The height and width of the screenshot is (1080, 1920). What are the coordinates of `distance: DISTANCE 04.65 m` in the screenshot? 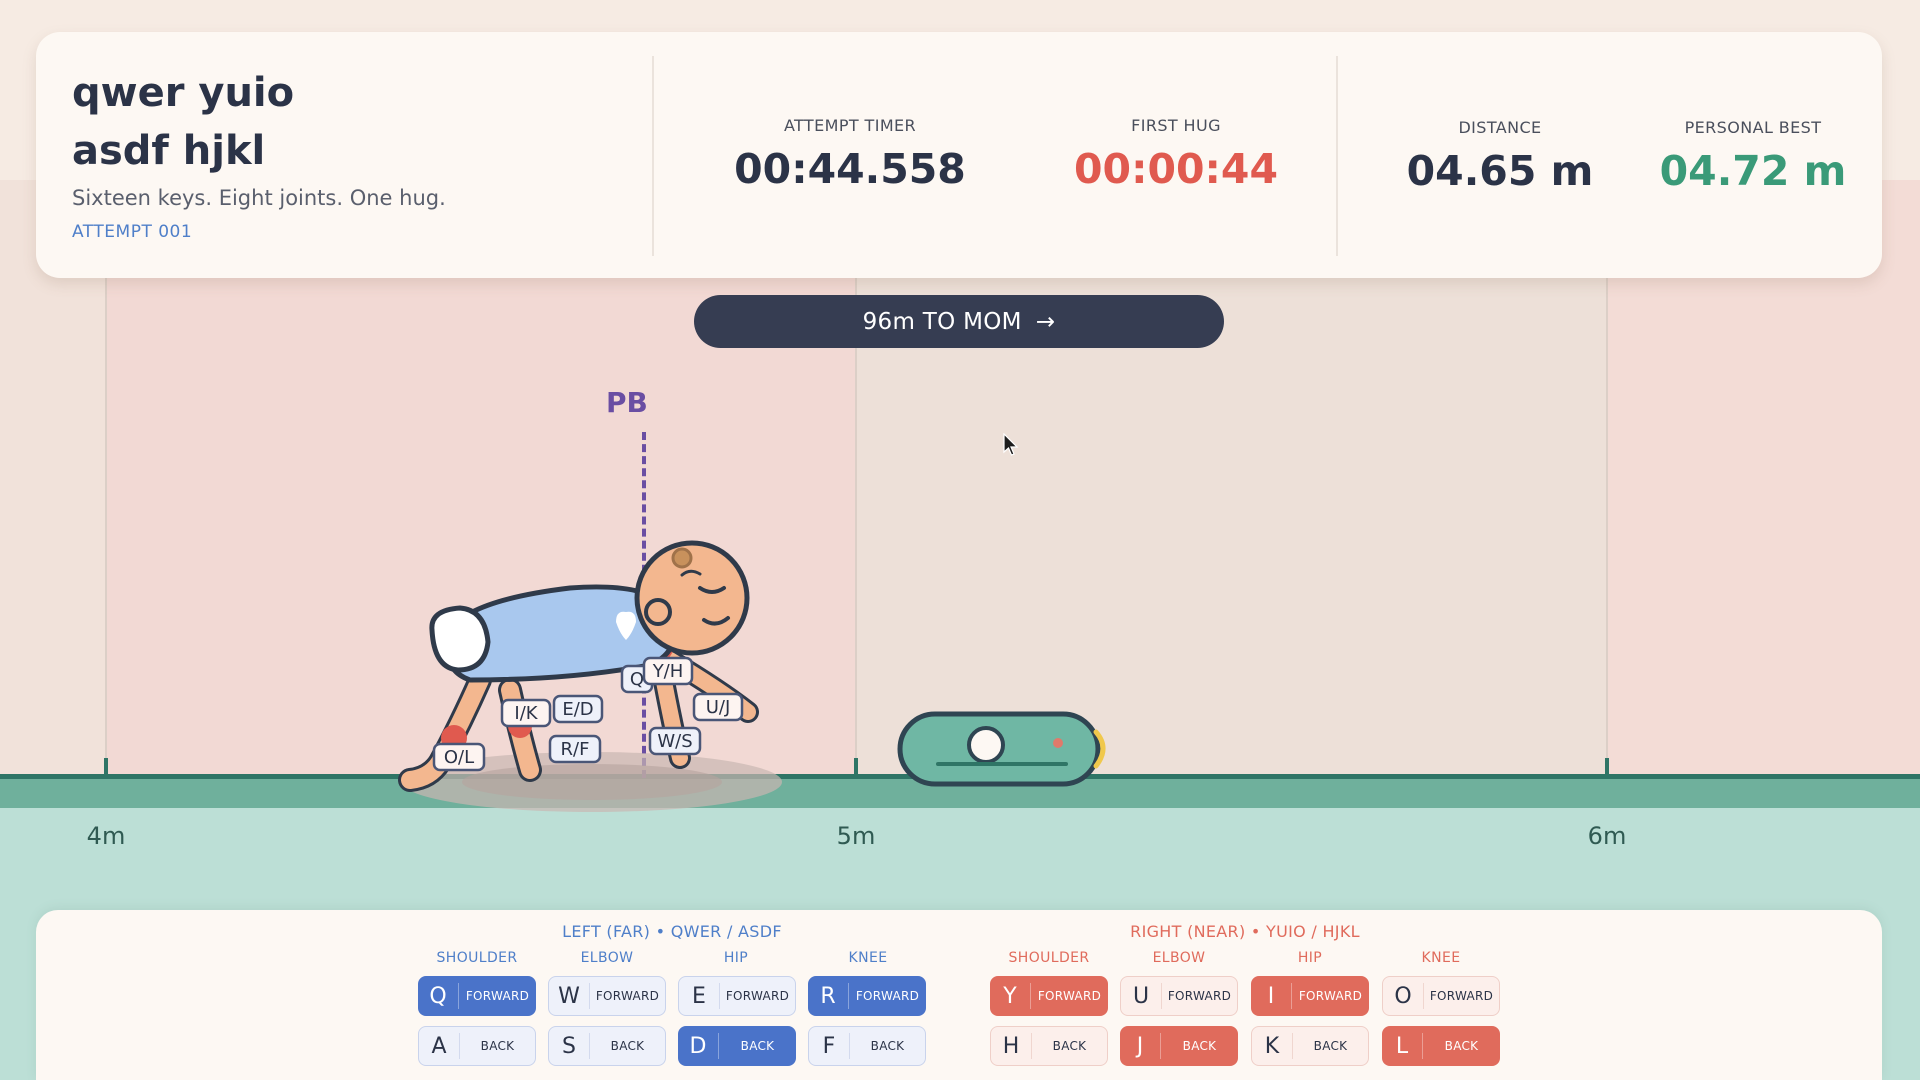 It's located at (1500, 156).